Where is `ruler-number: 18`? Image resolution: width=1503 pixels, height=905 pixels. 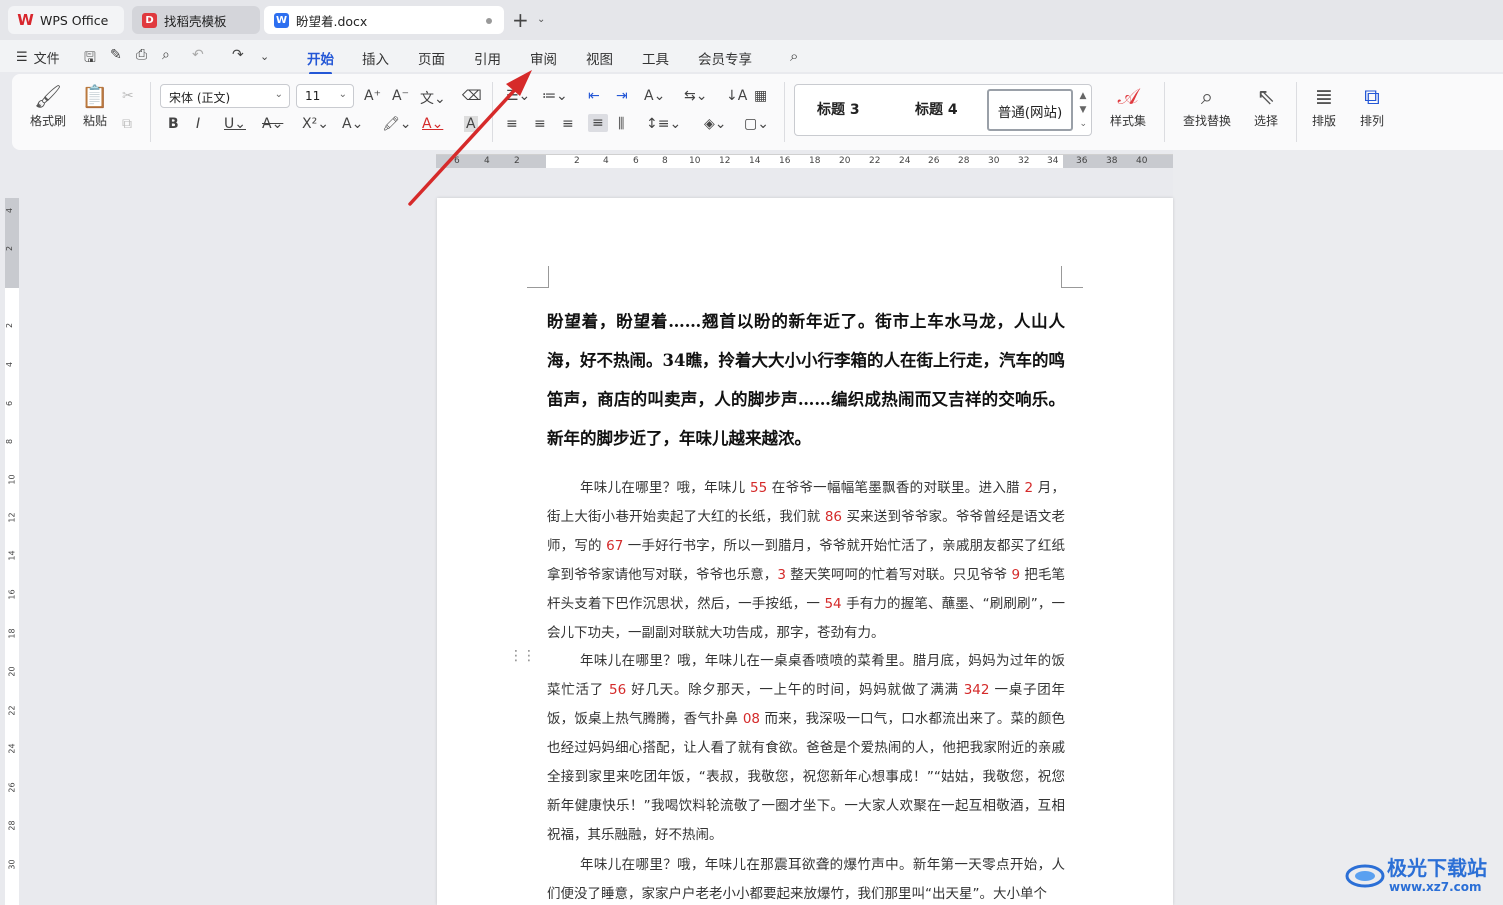 ruler-number: 18 is located at coordinates (12, 633).